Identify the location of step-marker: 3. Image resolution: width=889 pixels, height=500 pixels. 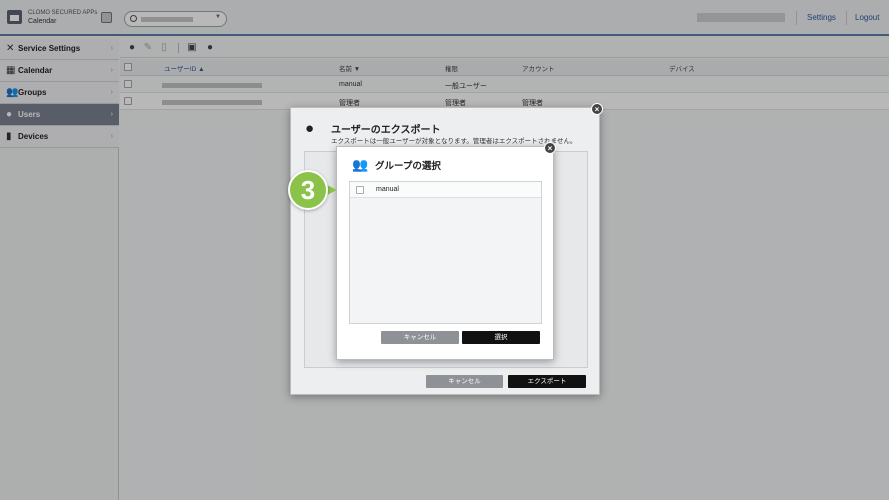
(312, 190).